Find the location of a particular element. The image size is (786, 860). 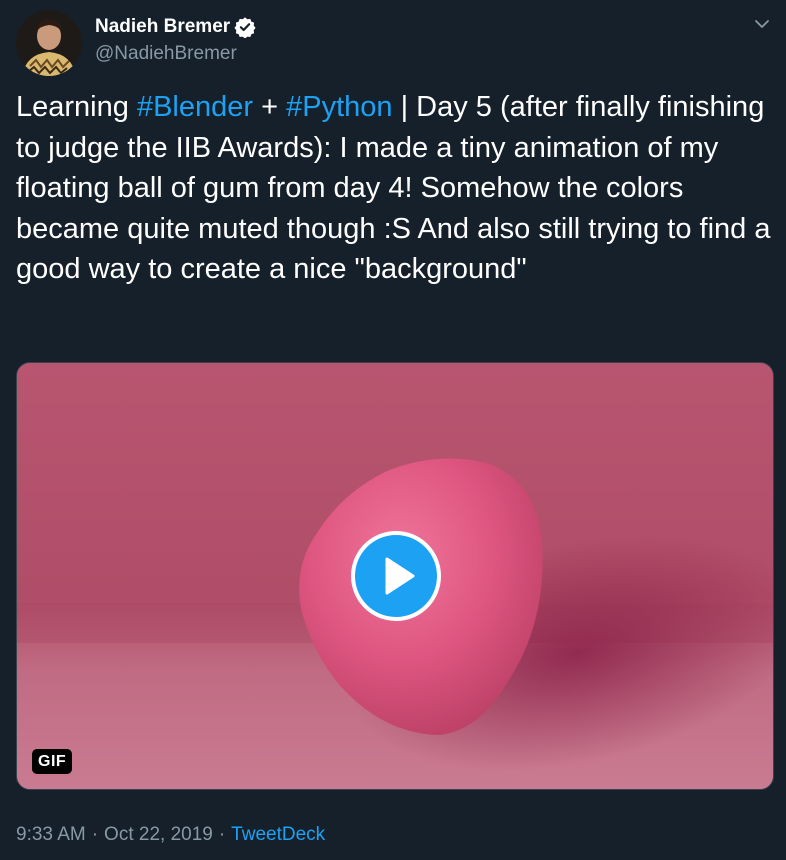

tweet-text-part: Learning is located at coordinates (76, 107).